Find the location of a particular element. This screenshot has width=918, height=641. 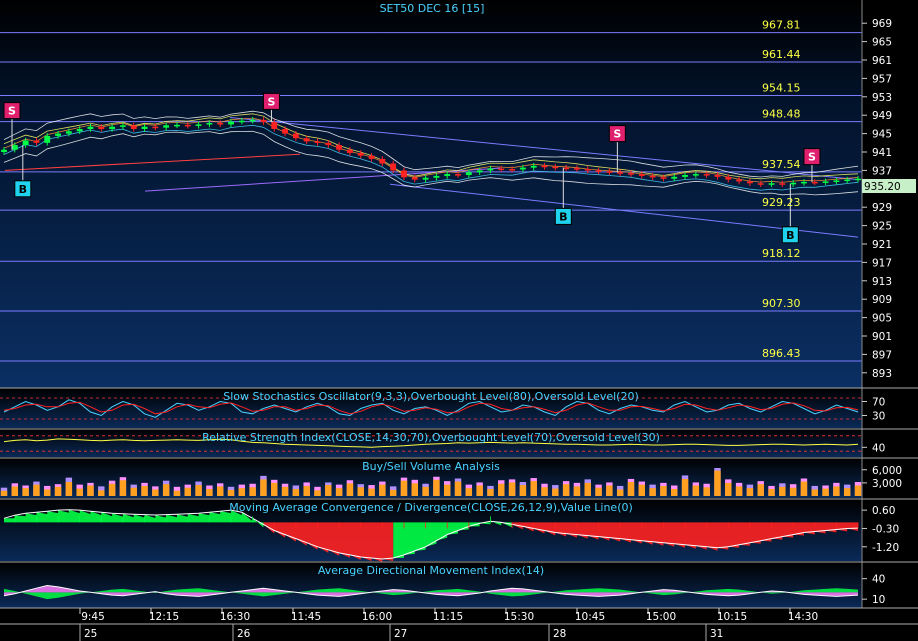

time-tick-4: 16:00 is located at coordinates (377, 617).